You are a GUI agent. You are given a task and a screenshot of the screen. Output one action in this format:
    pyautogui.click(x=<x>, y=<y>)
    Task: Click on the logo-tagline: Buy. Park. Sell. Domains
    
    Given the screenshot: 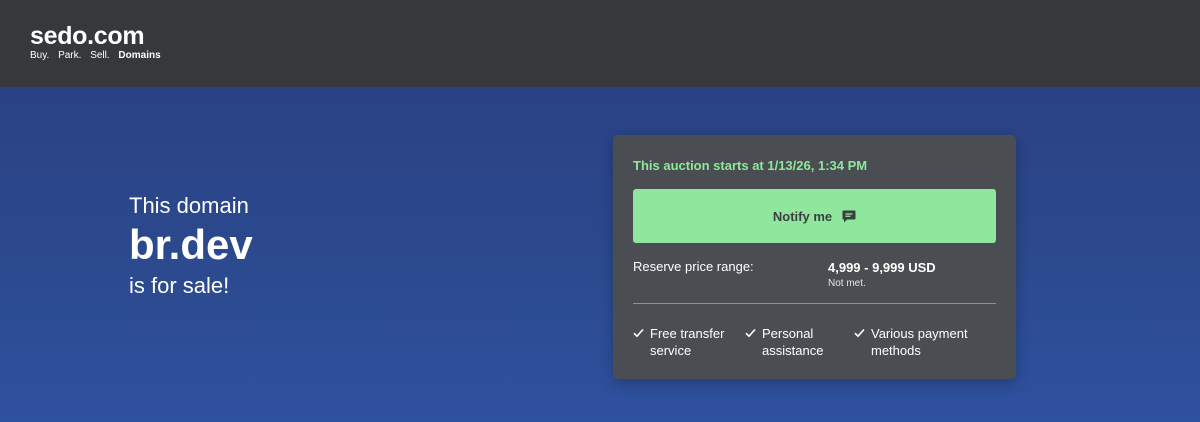 What is the action you would take?
    pyautogui.click(x=95, y=56)
    